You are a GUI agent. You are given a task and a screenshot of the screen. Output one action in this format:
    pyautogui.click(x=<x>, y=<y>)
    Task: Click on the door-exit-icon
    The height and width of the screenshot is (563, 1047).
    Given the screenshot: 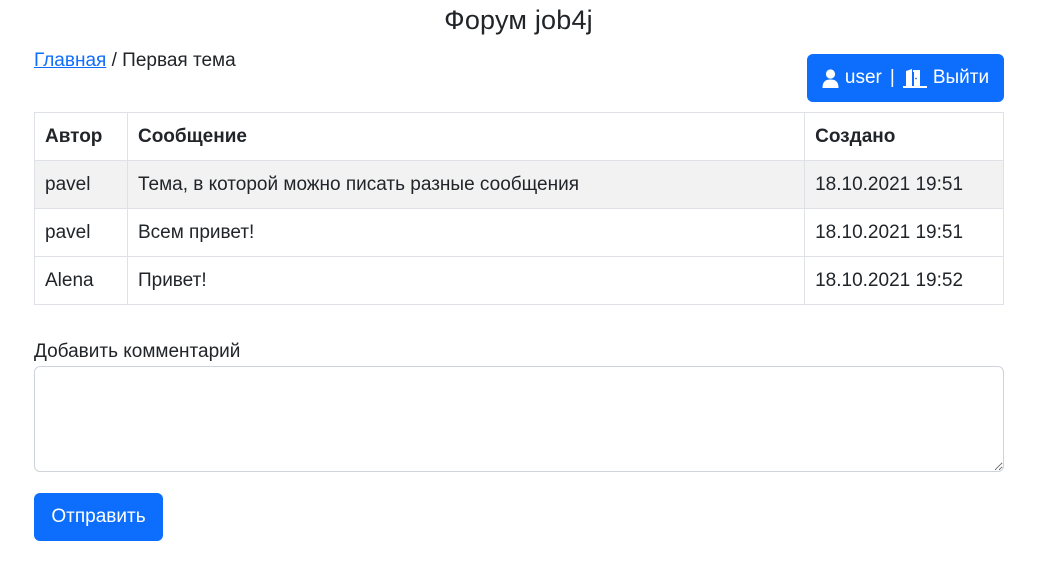 What is the action you would take?
    pyautogui.click(x=914, y=78)
    